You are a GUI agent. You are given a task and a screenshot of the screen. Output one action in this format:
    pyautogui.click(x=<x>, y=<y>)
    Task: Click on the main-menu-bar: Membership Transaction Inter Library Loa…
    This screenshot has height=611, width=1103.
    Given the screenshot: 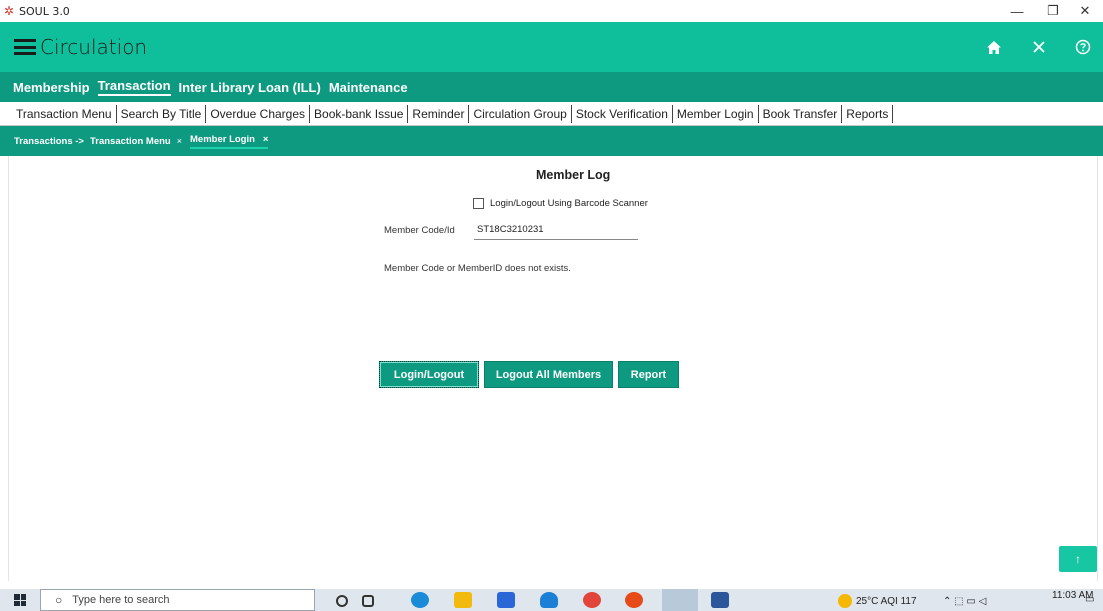 What is the action you would take?
    pyautogui.click(x=551, y=87)
    